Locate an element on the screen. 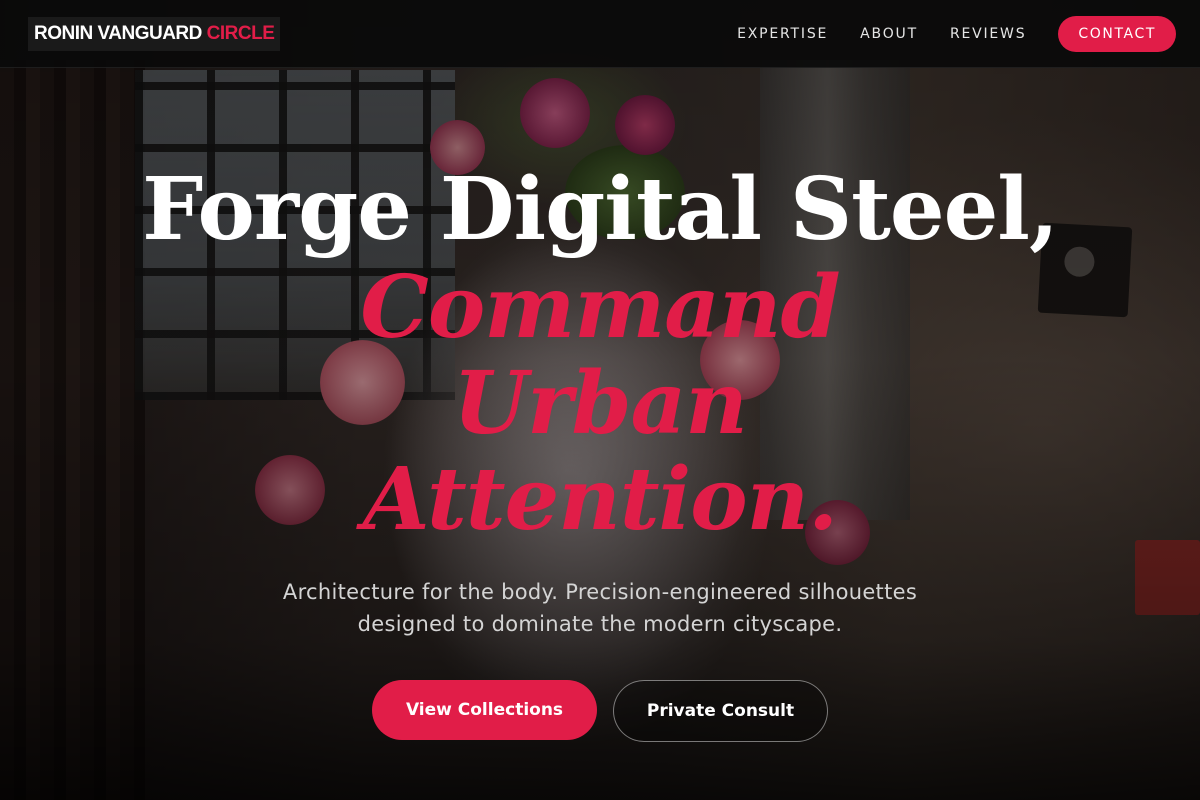 This screenshot has height=800, width=1200. logo-main-text: RONIN VANGUARD is located at coordinates (118, 33).